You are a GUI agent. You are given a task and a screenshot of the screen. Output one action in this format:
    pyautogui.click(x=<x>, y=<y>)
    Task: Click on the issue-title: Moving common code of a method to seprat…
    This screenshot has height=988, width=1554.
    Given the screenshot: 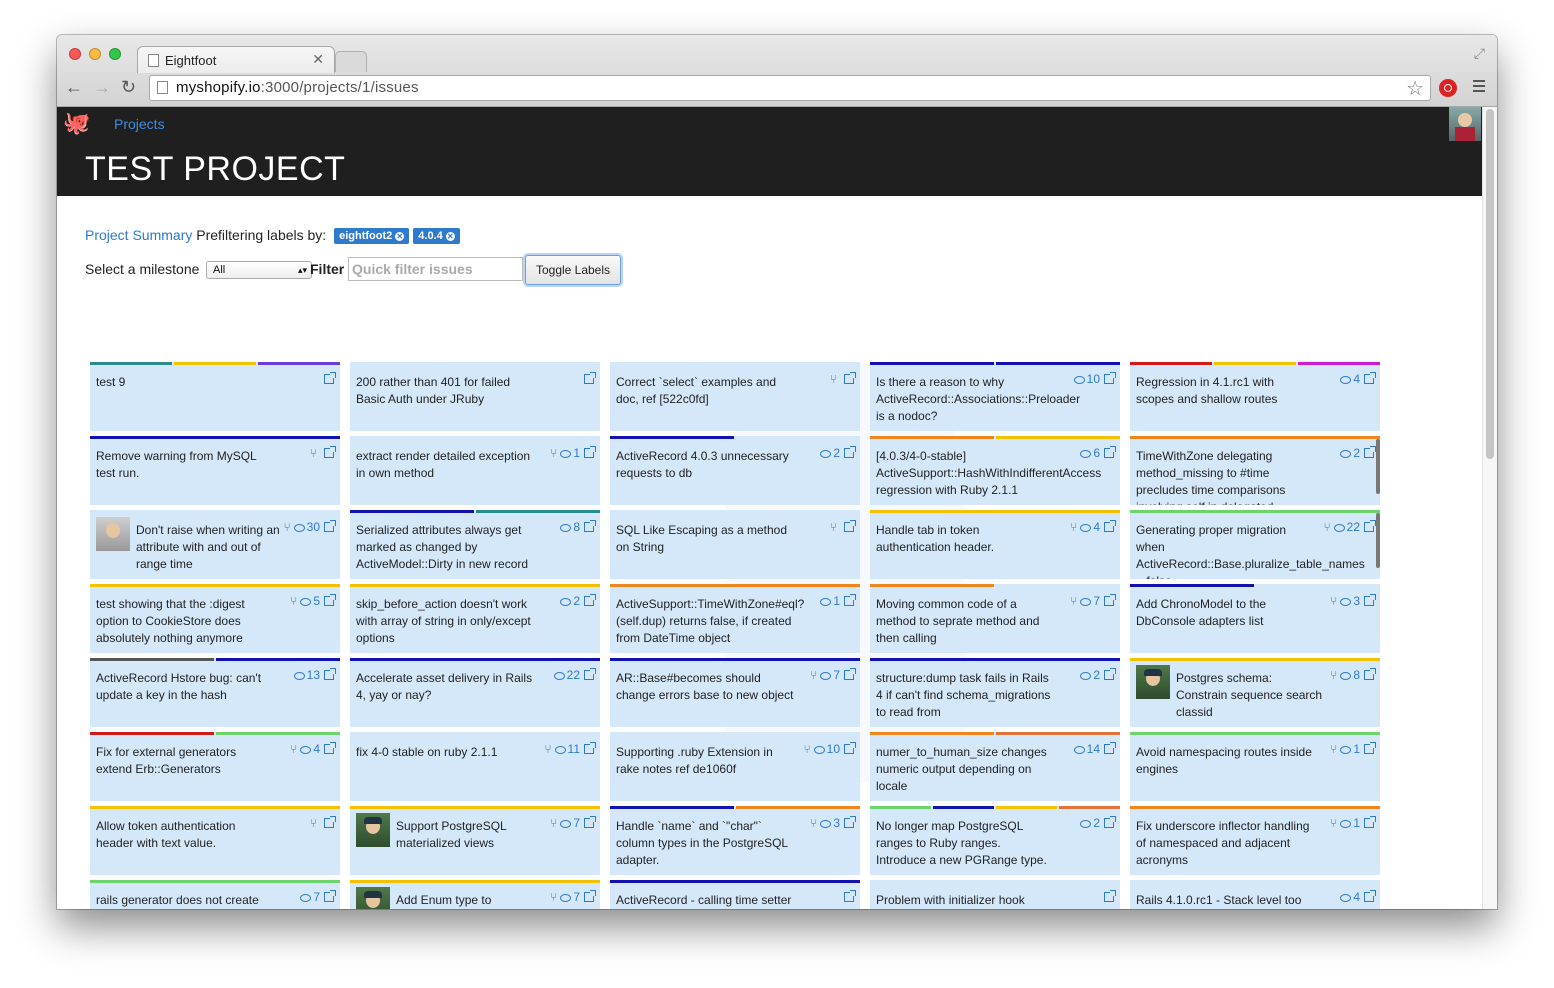 What is the action you would take?
    pyautogui.click(x=965, y=621)
    